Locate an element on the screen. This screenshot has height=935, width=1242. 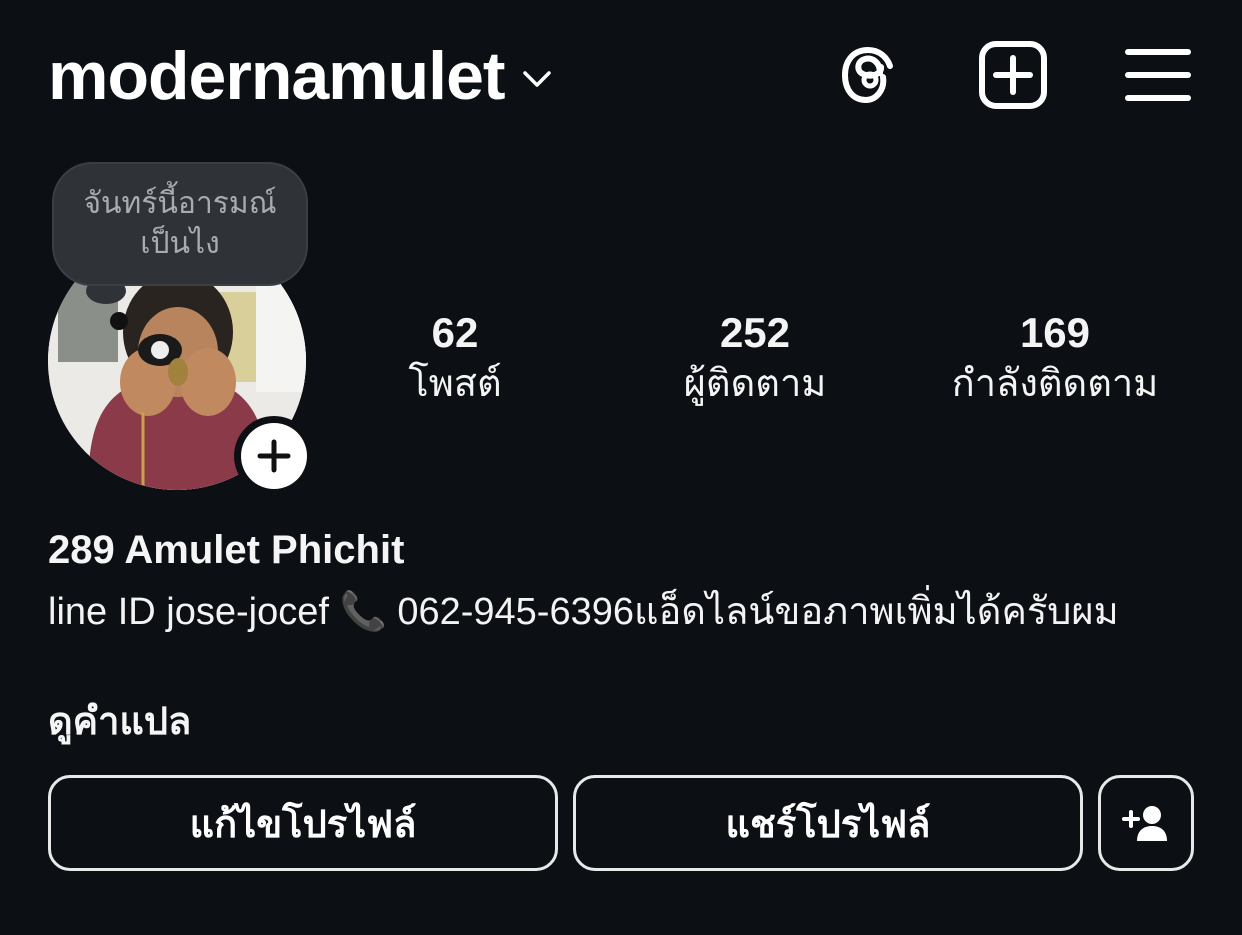
discover-people-button is located at coordinates (1146, 823).